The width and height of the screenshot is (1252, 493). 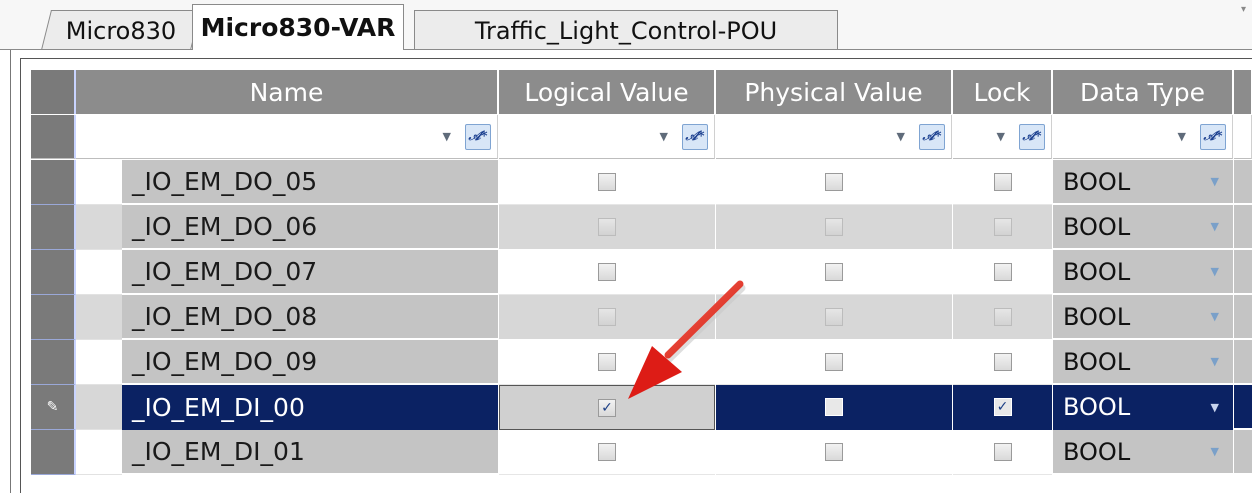 What do you see at coordinates (1097, 407) in the screenshot?
I see `data-type-value: BOOL` at bounding box center [1097, 407].